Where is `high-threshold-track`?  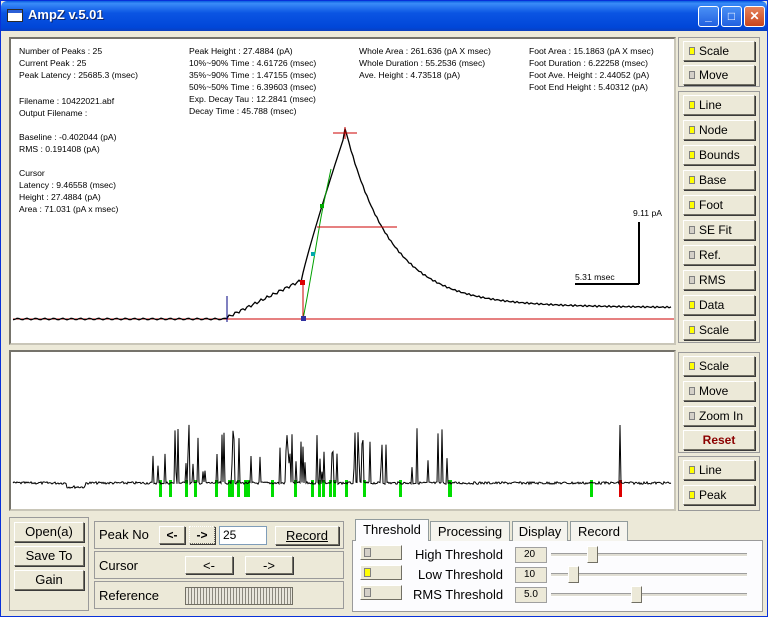
high-threshold-track is located at coordinates (649, 555).